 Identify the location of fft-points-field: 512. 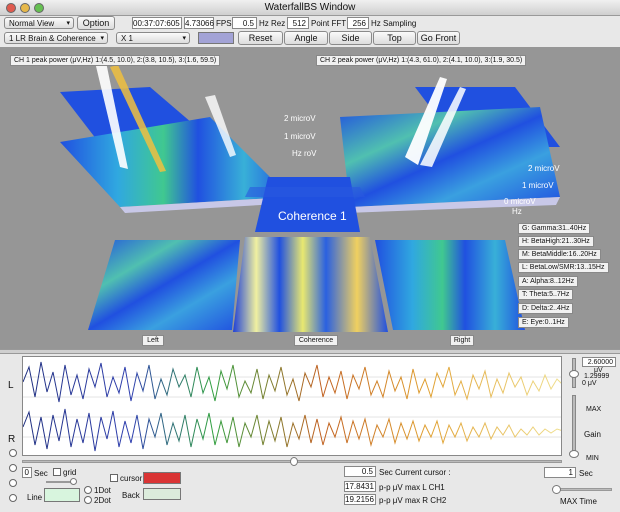
(298, 23).